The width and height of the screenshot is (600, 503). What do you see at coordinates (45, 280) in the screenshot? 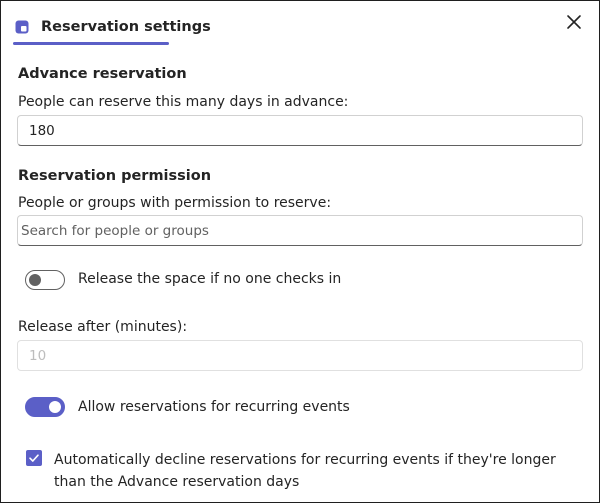
I see `release-space-toggle` at bounding box center [45, 280].